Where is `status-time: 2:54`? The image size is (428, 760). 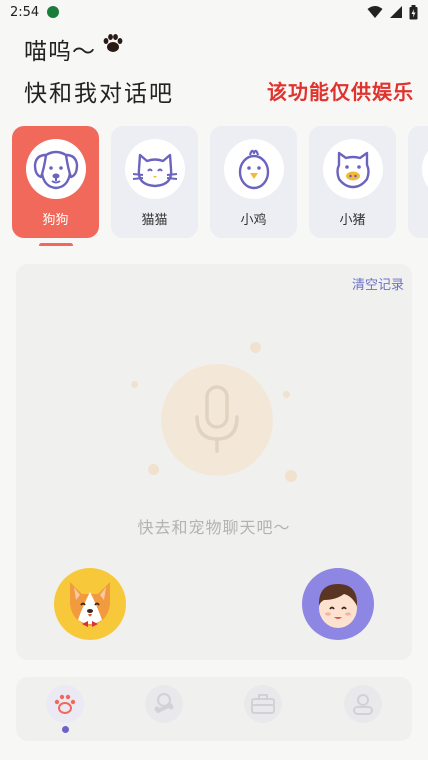 status-time: 2:54 is located at coordinates (25, 12).